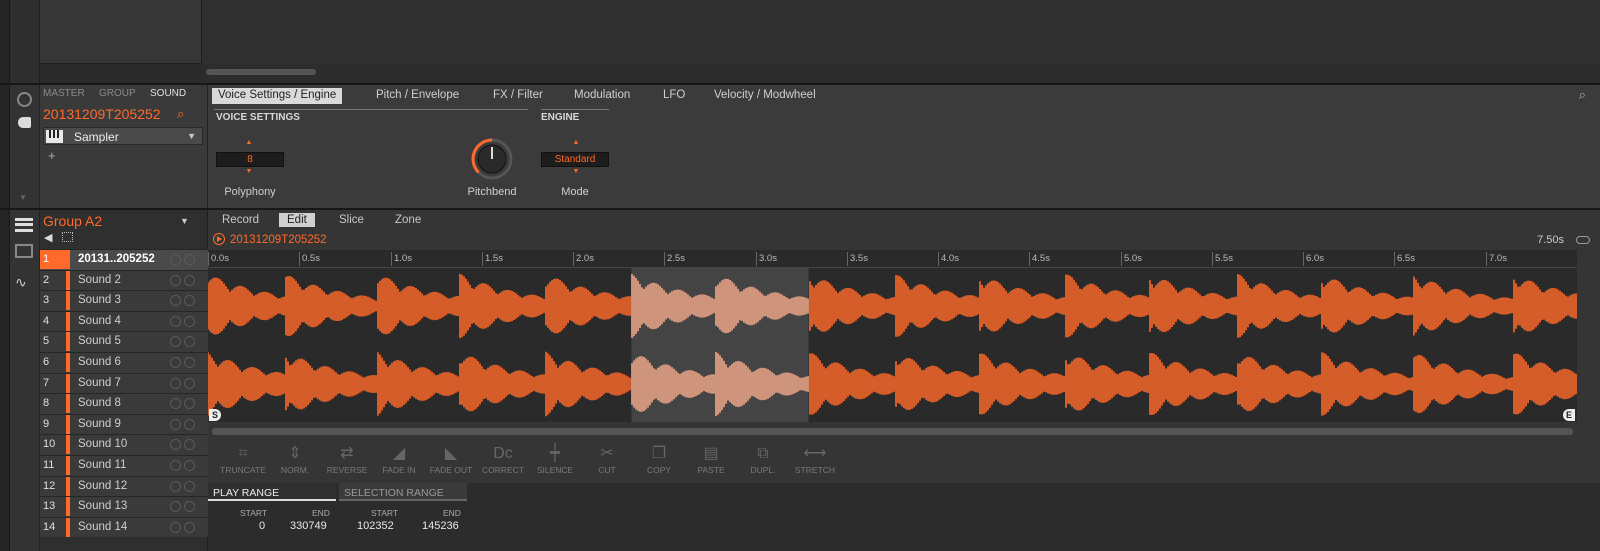 The image size is (1600, 551). What do you see at coordinates (240, 220) in the screenshot?
I see `tab-record: Record` at bounding box center [240, 220].